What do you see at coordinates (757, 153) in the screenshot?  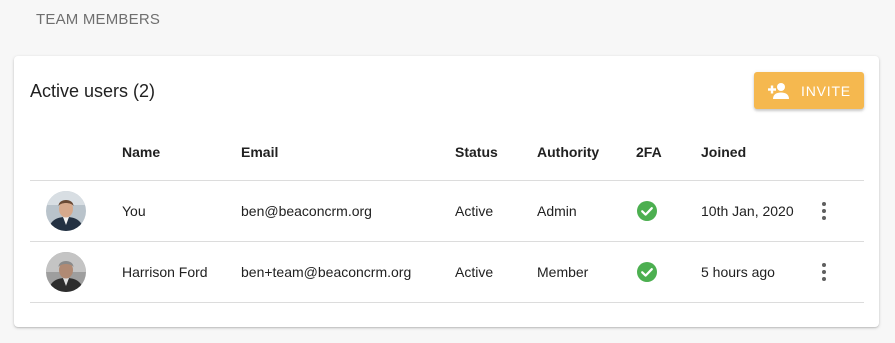 I see `header-joined: Joined` at bounding box center [757, 153].